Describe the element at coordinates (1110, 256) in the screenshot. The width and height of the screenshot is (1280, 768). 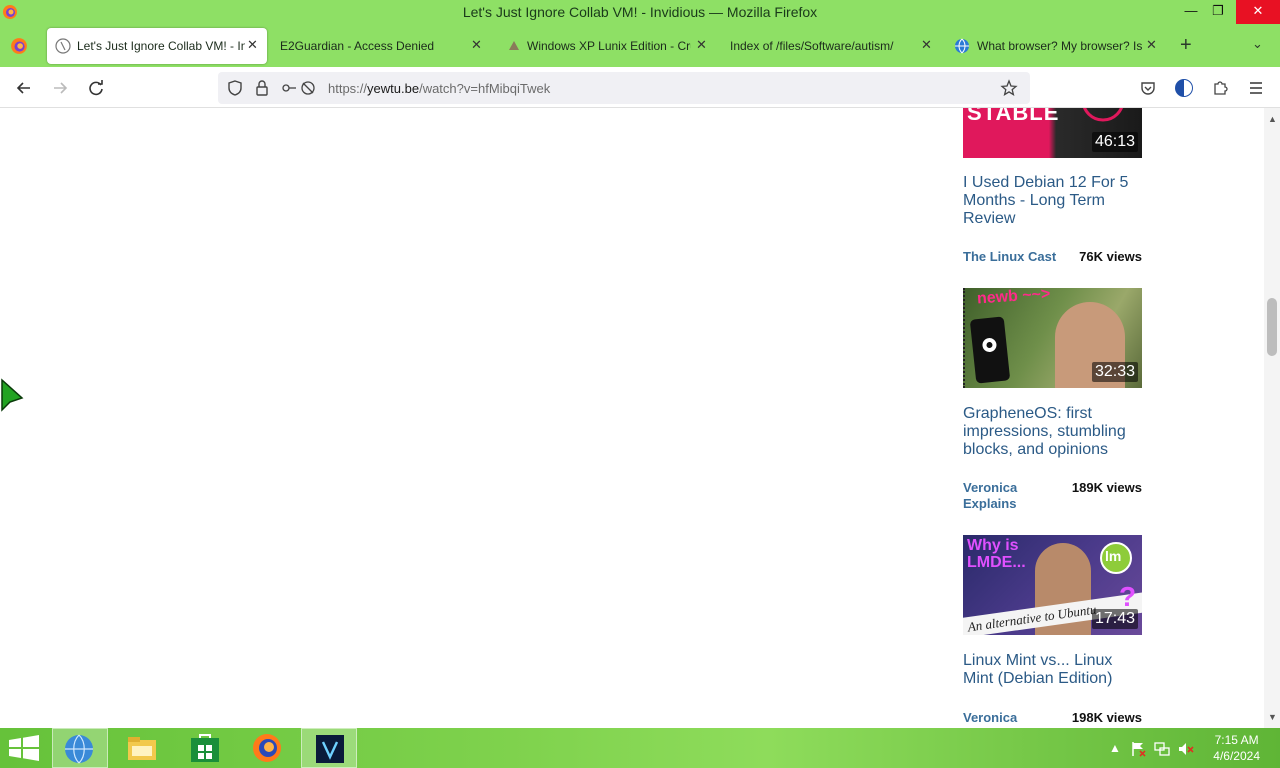
I see `view-count: 76K views` at that location.